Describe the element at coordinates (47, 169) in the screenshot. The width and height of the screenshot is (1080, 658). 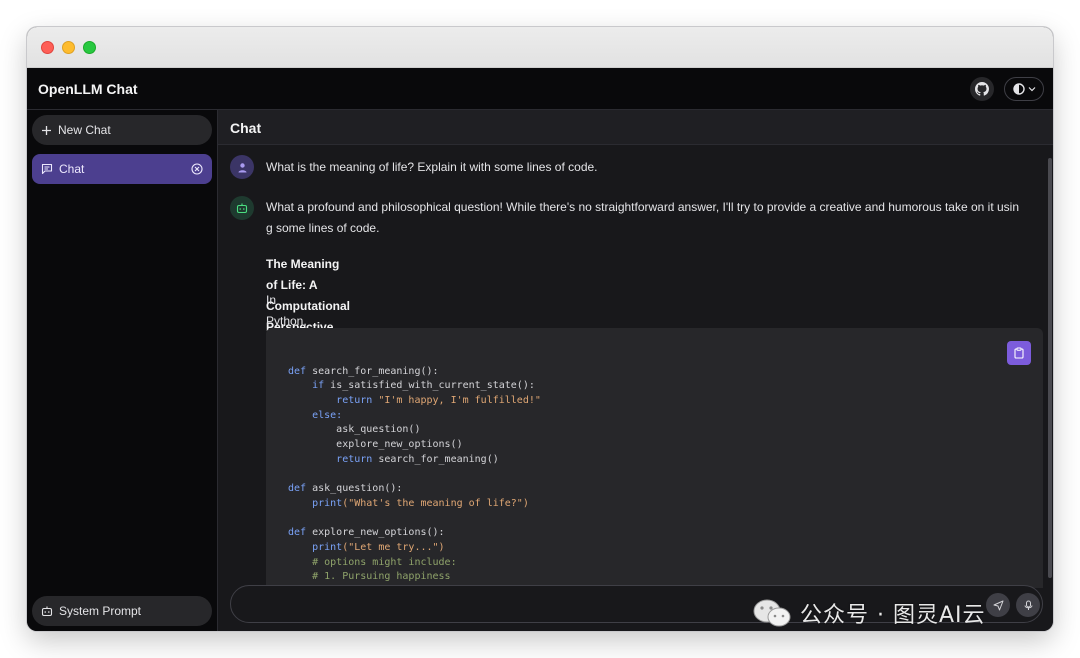
I see `message-square-icon` at that location.